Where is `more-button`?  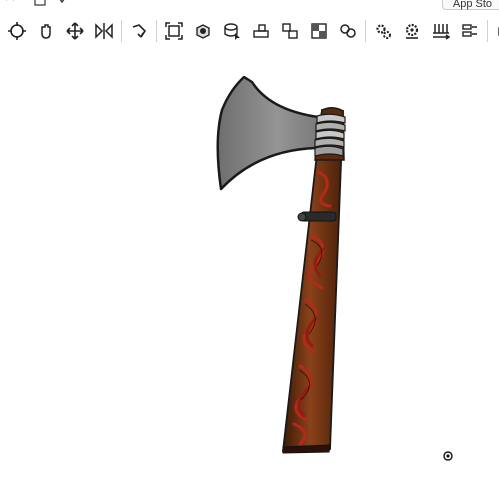
more-button is located at coordinates (496, 31).